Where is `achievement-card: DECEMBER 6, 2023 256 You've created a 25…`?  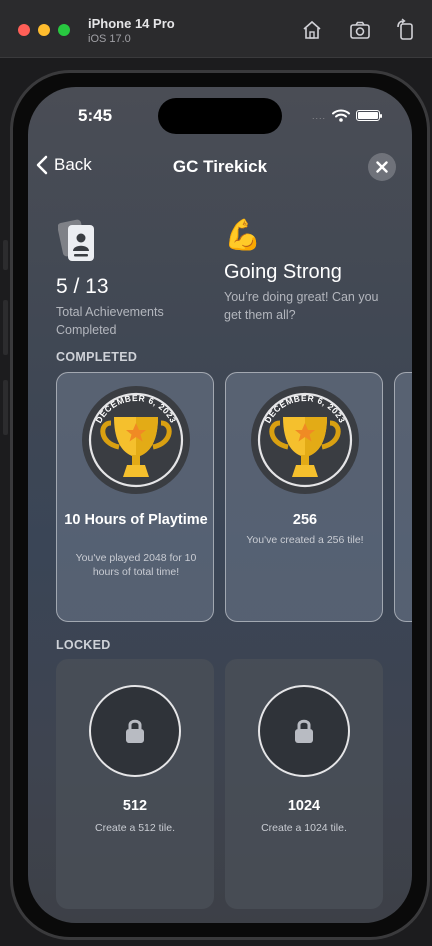
achievement-card: DECEMBER 6, 2023 256 You've created a 25… is located at coordinates (304, 497).